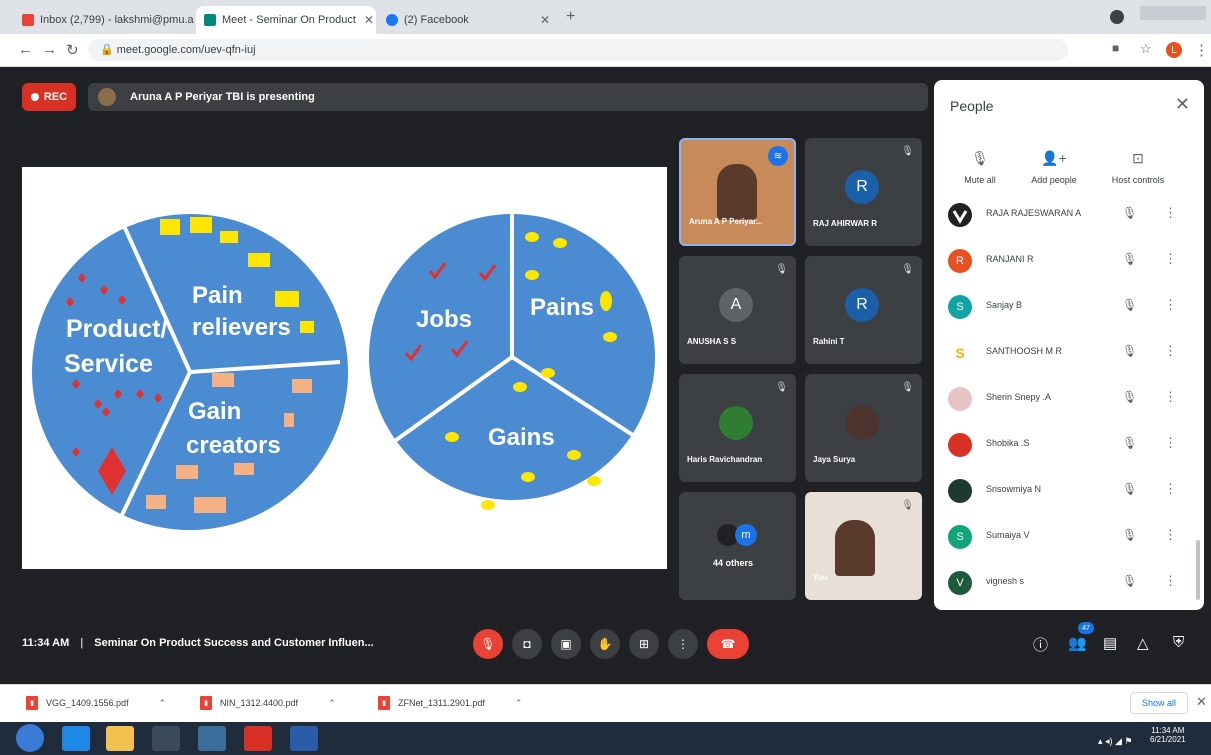 Image resolution: width=1211 pixels, height=755 pixels. What do you see at coordinates (1069, 445) in the screenshot?
I see `participant-row: Shobika .S 🎙︎ ⋮` at bounding box center [1069, 445].